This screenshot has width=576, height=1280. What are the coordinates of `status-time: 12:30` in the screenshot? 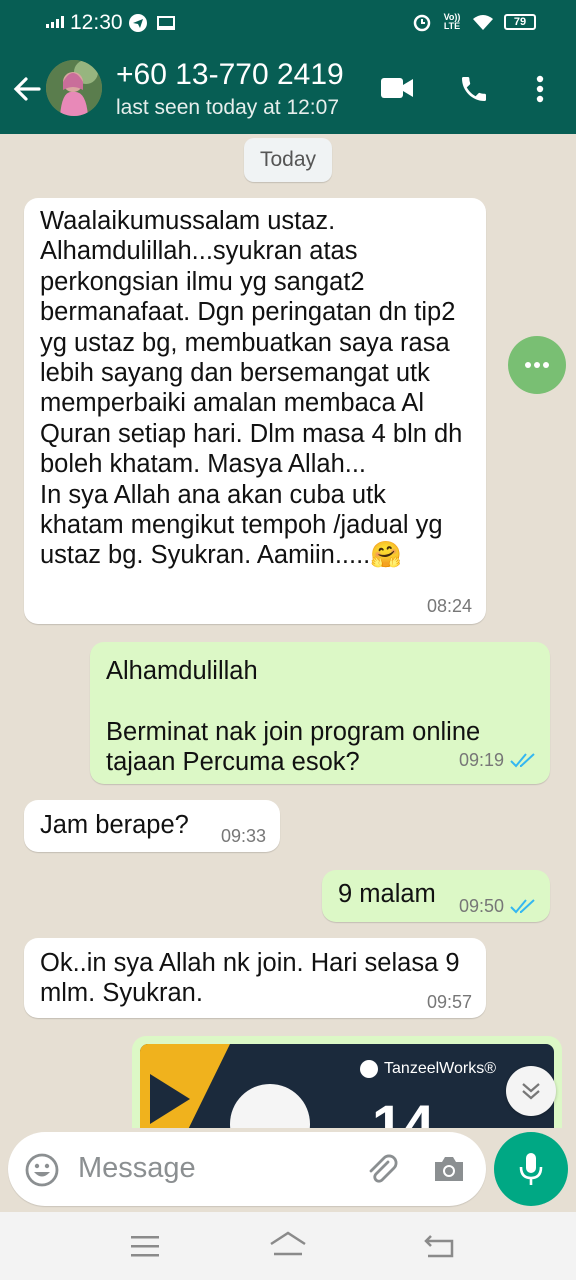 It's located at (96, 22).